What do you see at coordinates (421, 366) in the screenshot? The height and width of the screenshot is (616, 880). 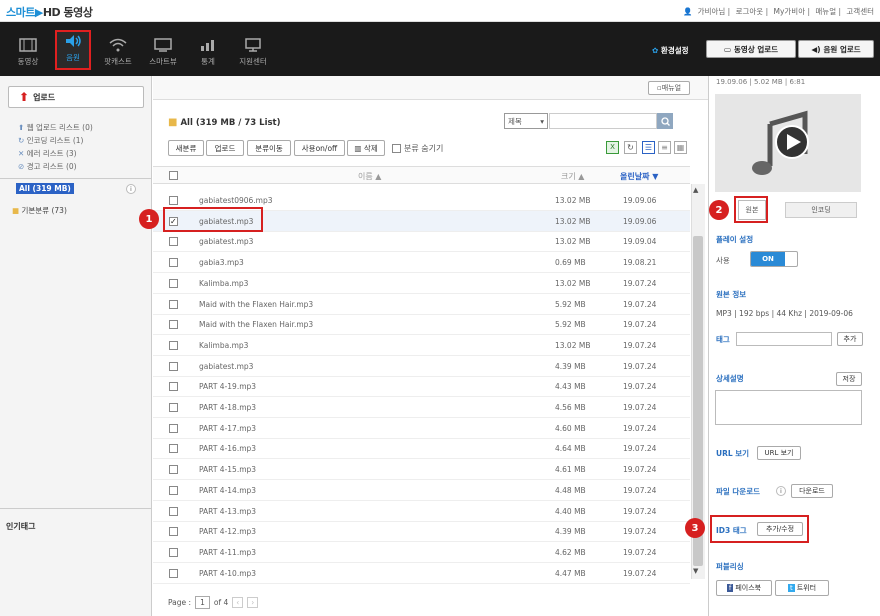 I see `table-row: gabiatest.mp3 4.39 MB 19.07.24` at bounding box center [421, 366].